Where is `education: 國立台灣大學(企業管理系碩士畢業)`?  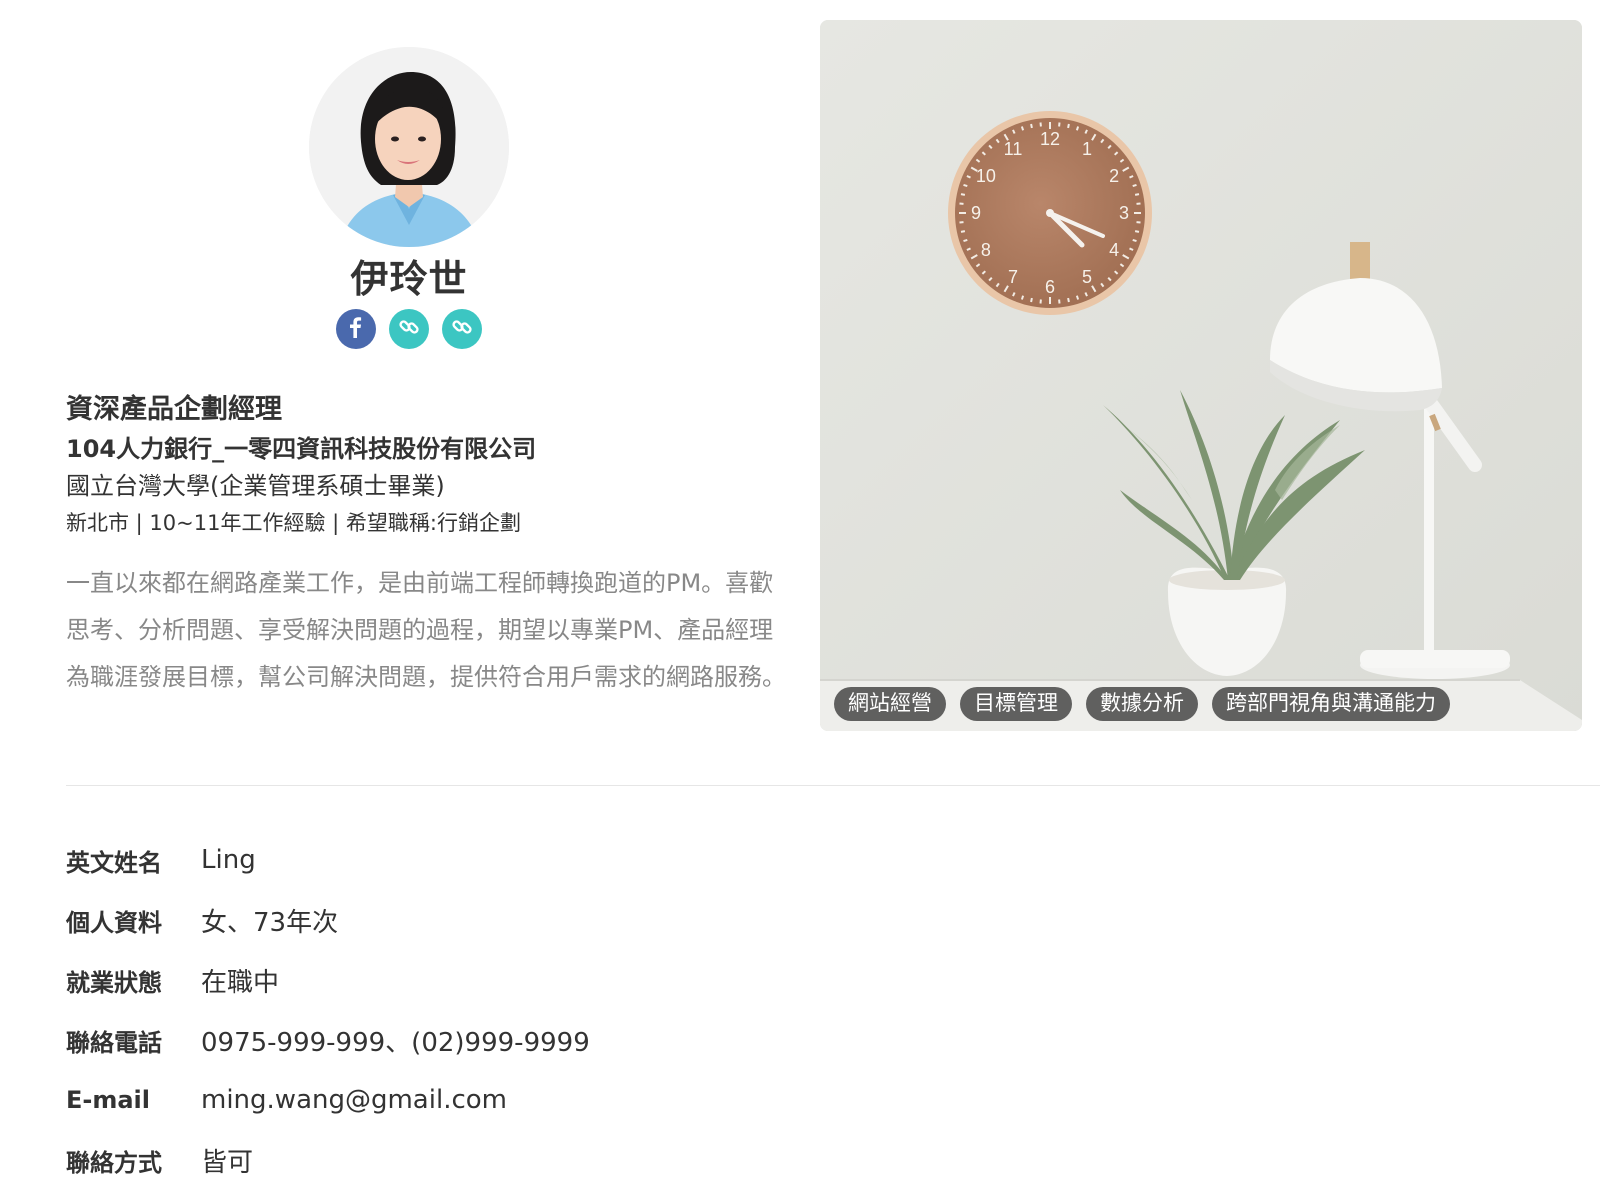
education: 國立台灣大學(企業管理系碩士畢業) is located at coordinates (255, 486).